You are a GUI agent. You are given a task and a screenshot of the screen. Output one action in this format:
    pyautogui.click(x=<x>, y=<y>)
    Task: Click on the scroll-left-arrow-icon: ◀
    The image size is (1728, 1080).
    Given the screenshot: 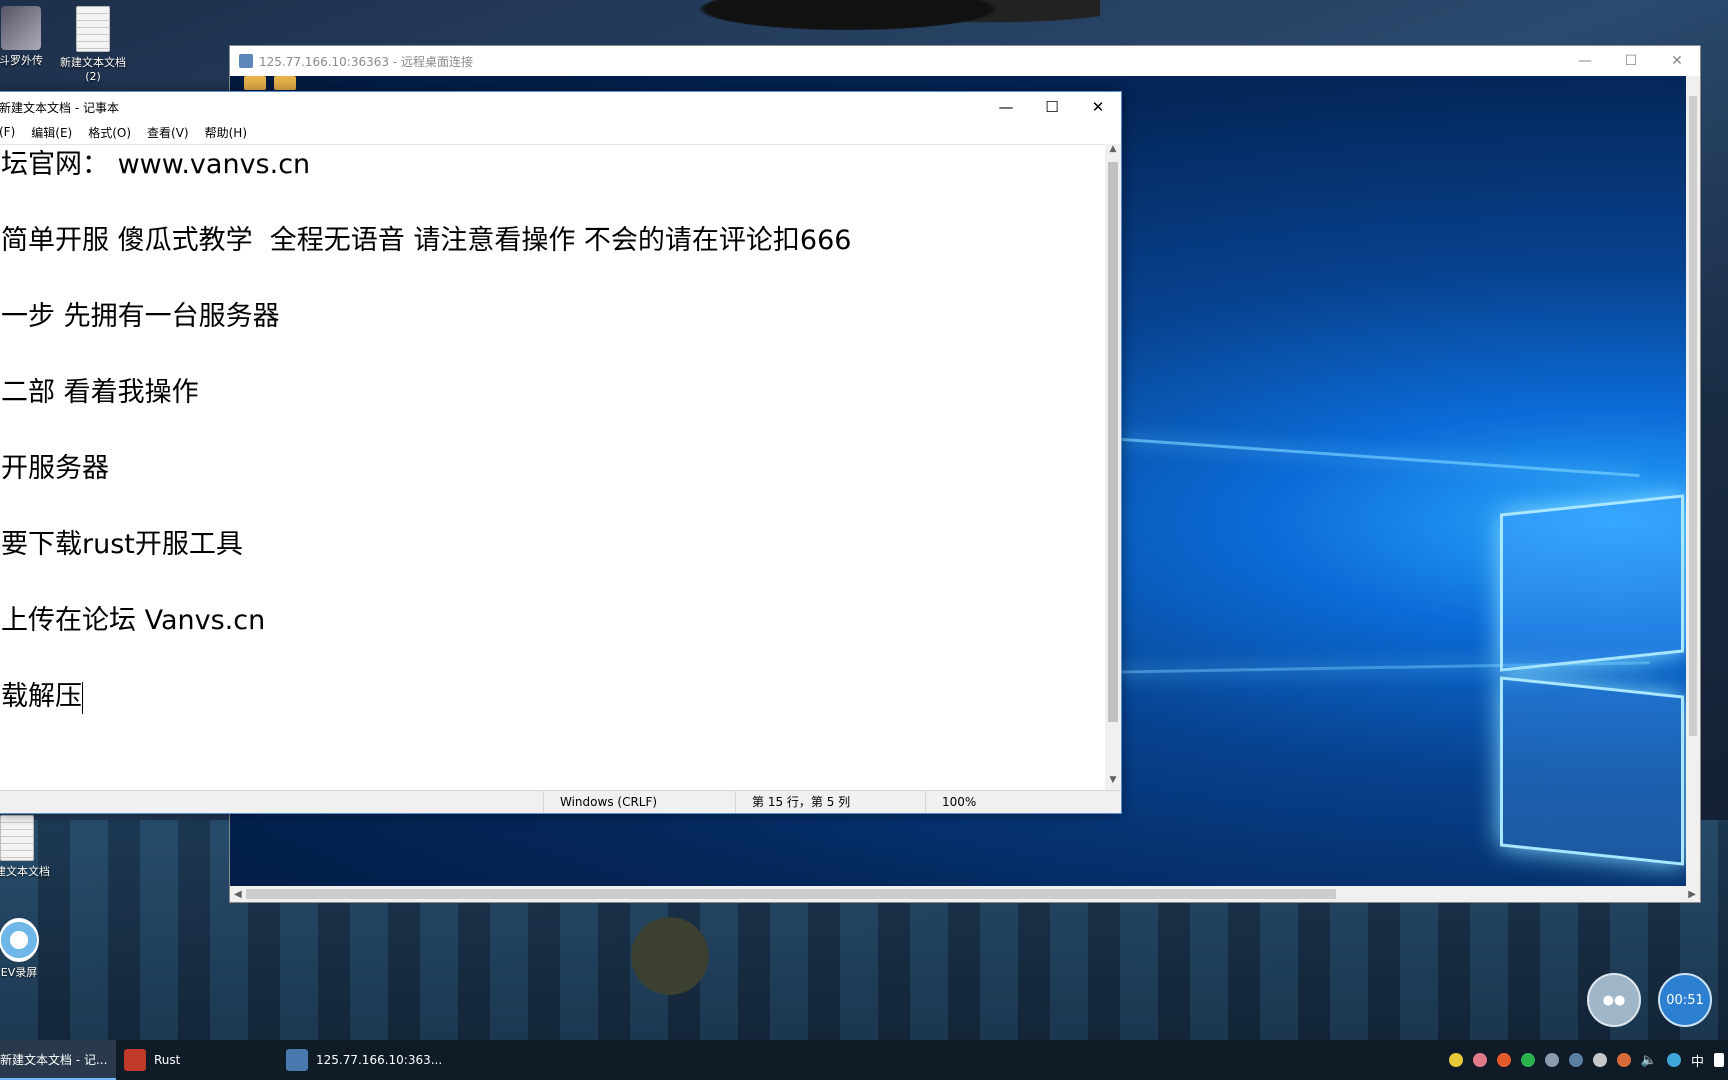 What is the action you would take?
    pyautogui.click(x=238, y=894)
    